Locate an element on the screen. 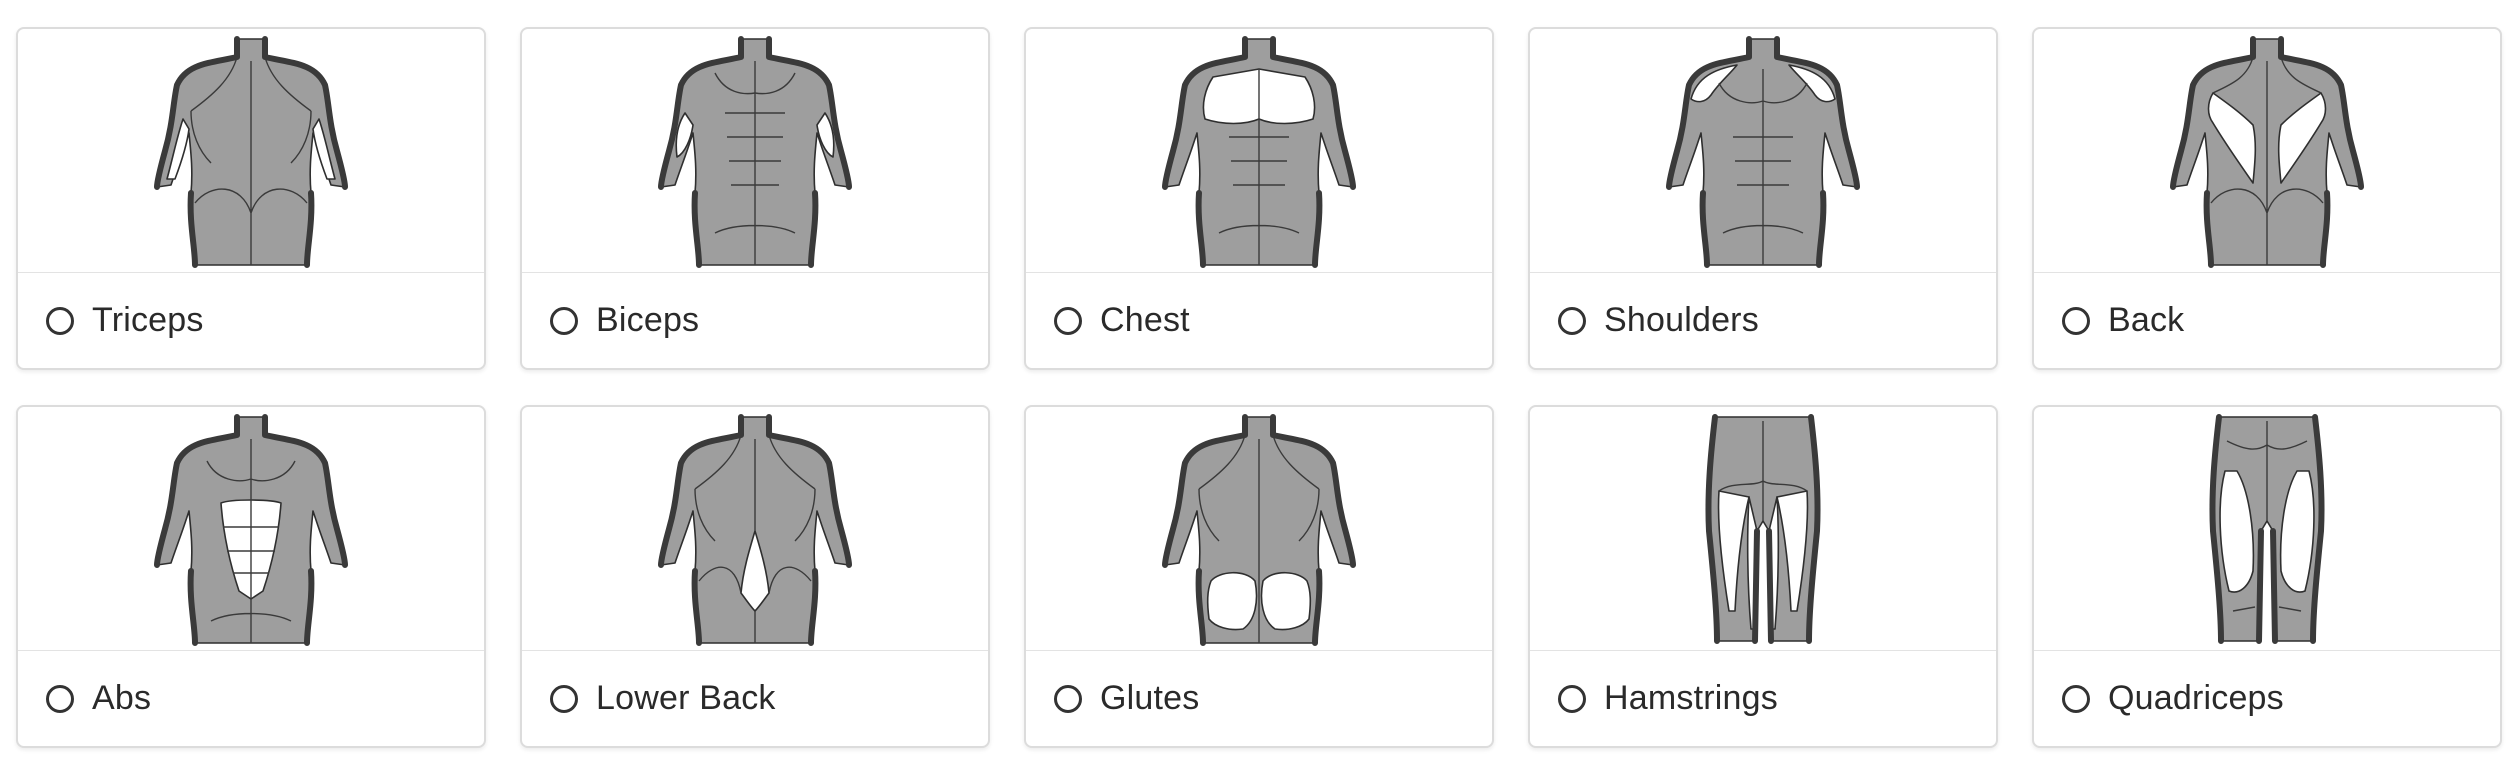  muscle-card-triceps: Triceps is located at coordinates (251, 198).